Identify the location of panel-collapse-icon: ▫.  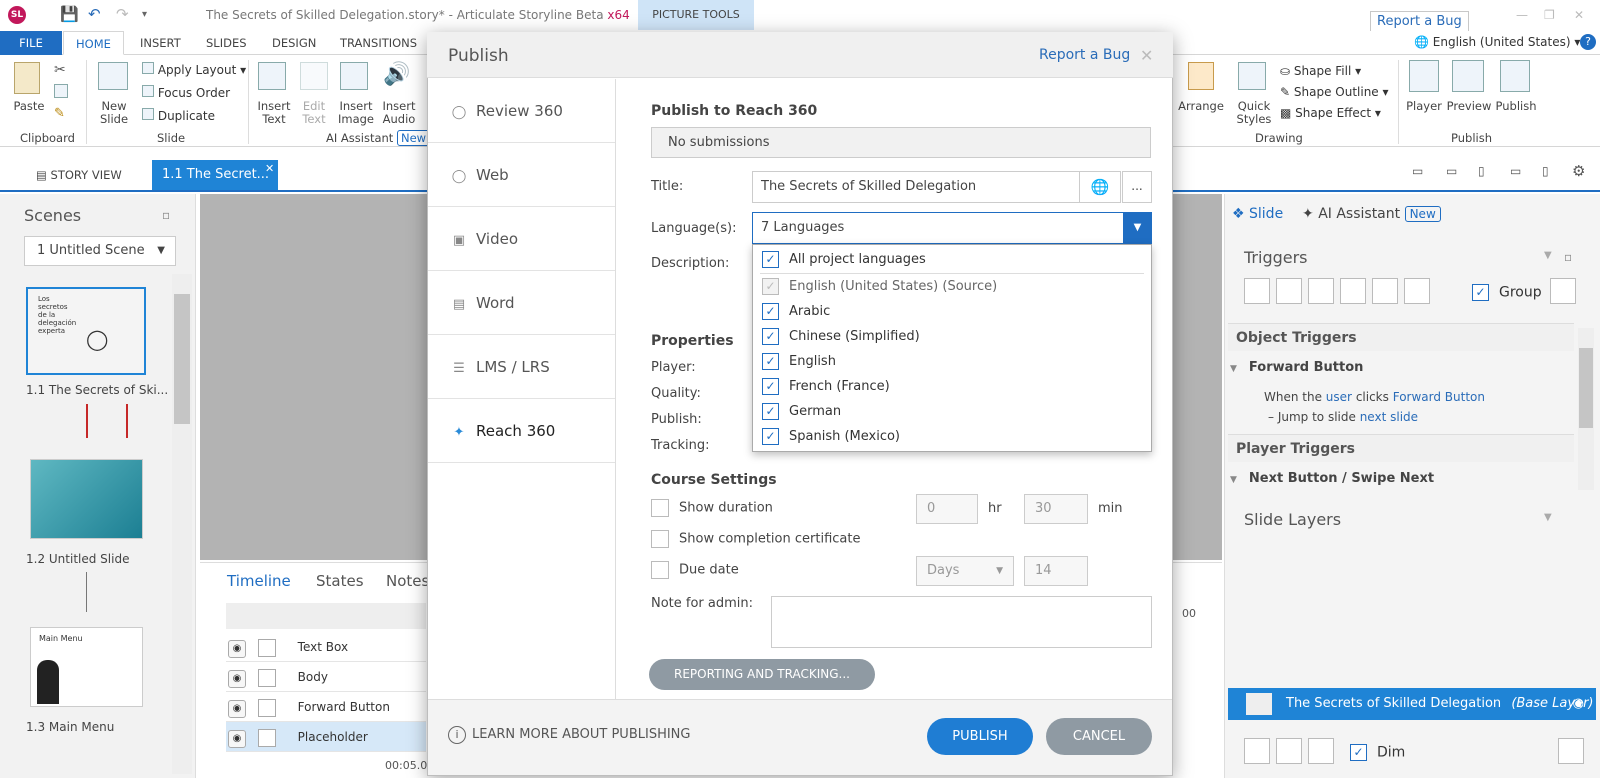
(1568, 257).